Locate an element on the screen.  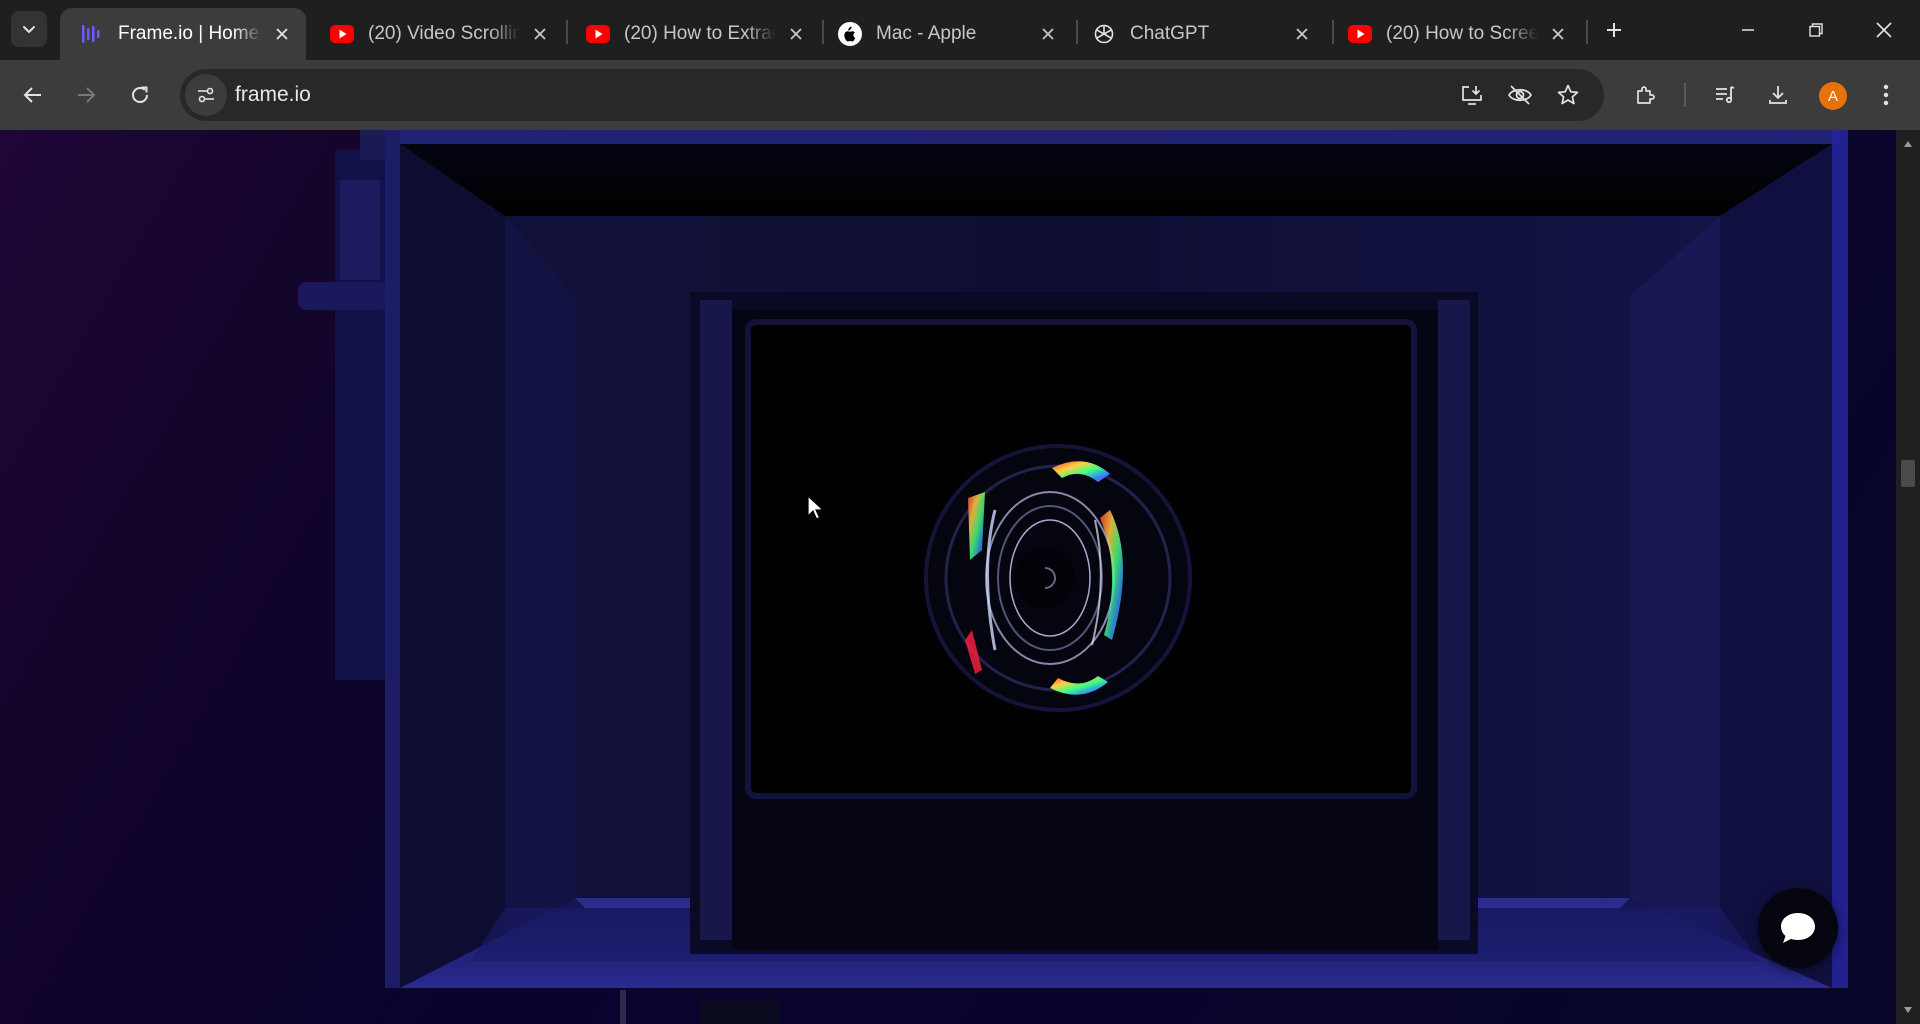
profile-avatar: A is located at coordinates (1833, 96).